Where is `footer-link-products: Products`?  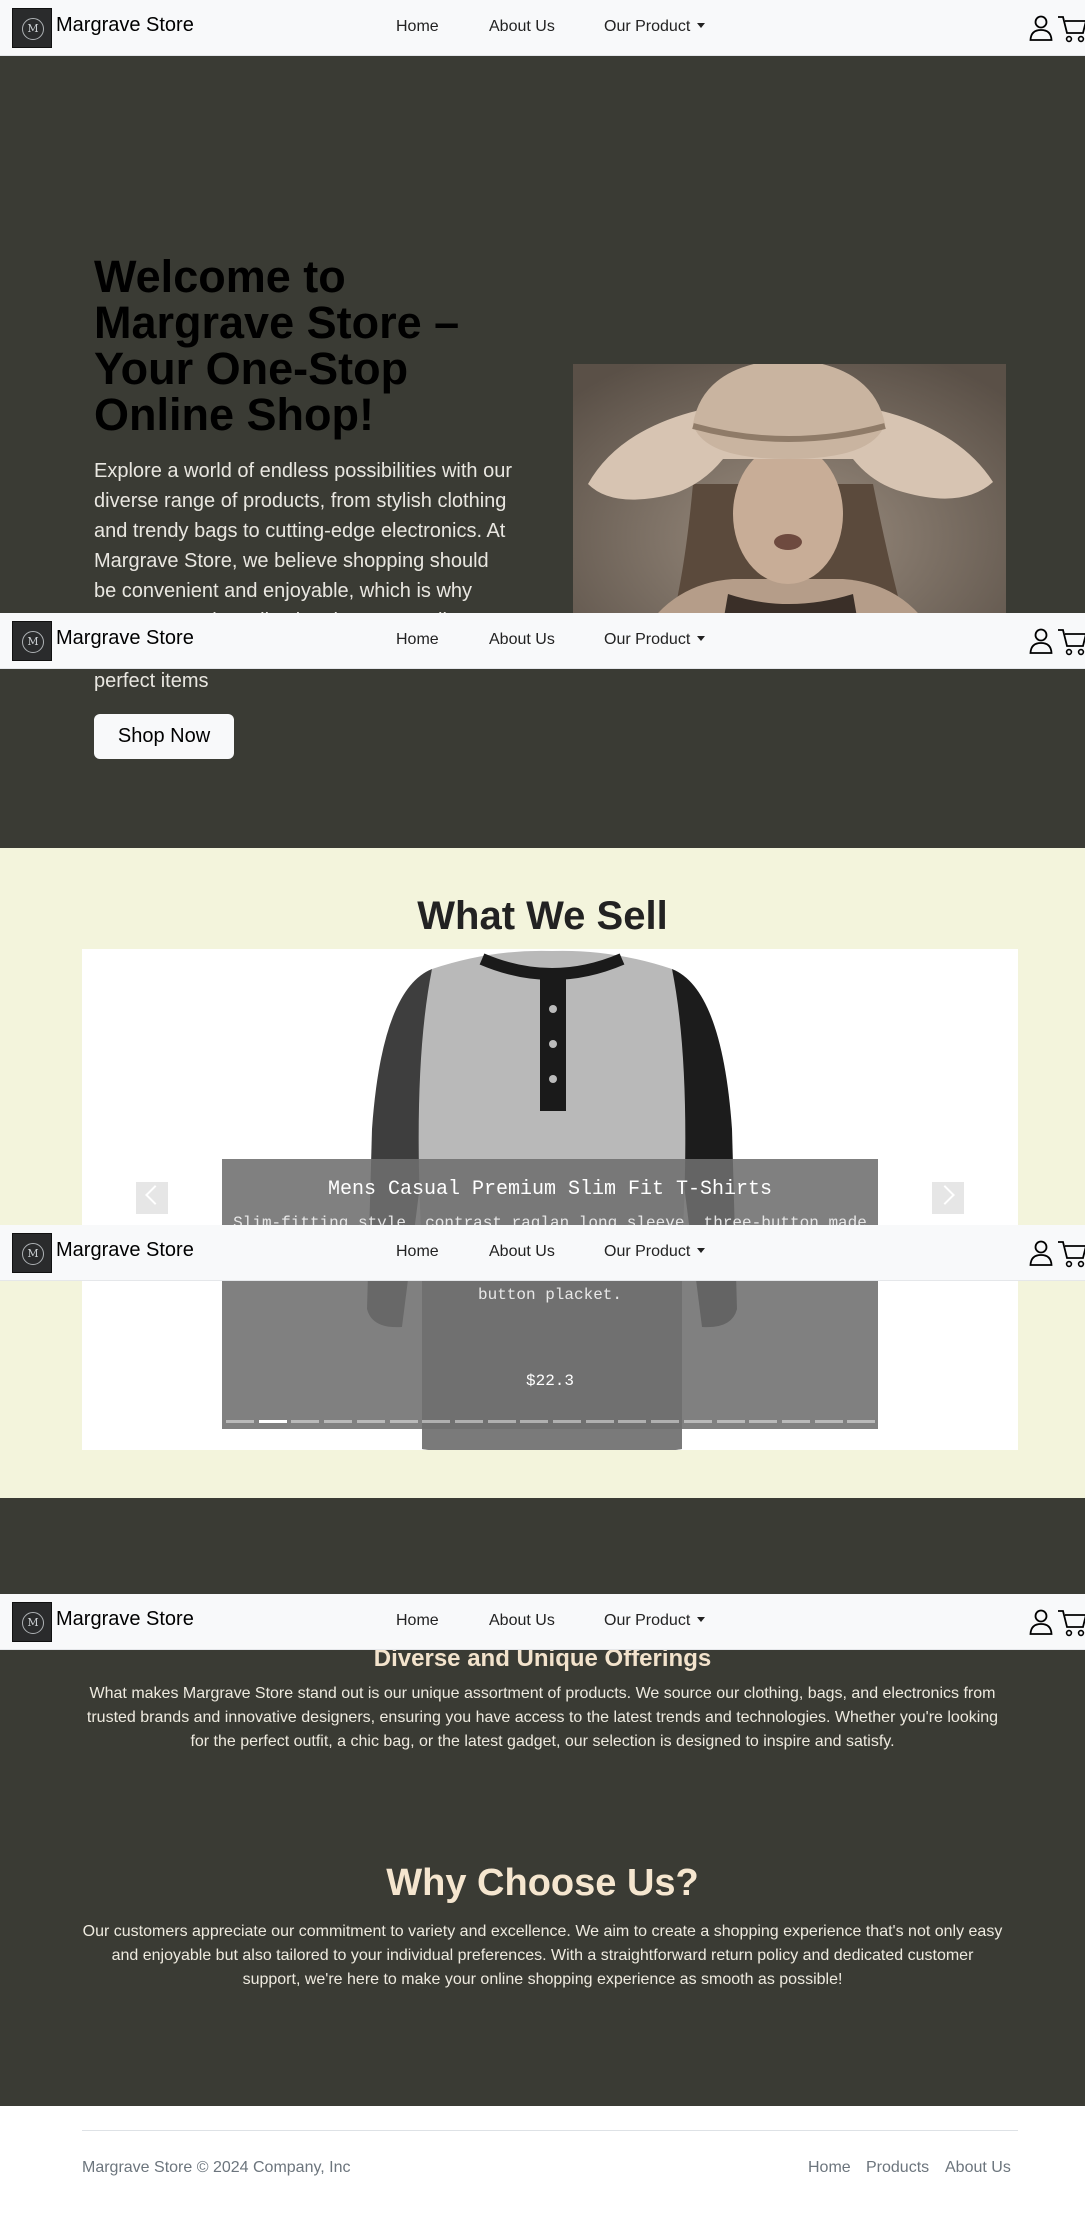
footer-link-products: Products is located at coordinates (897, 2168).